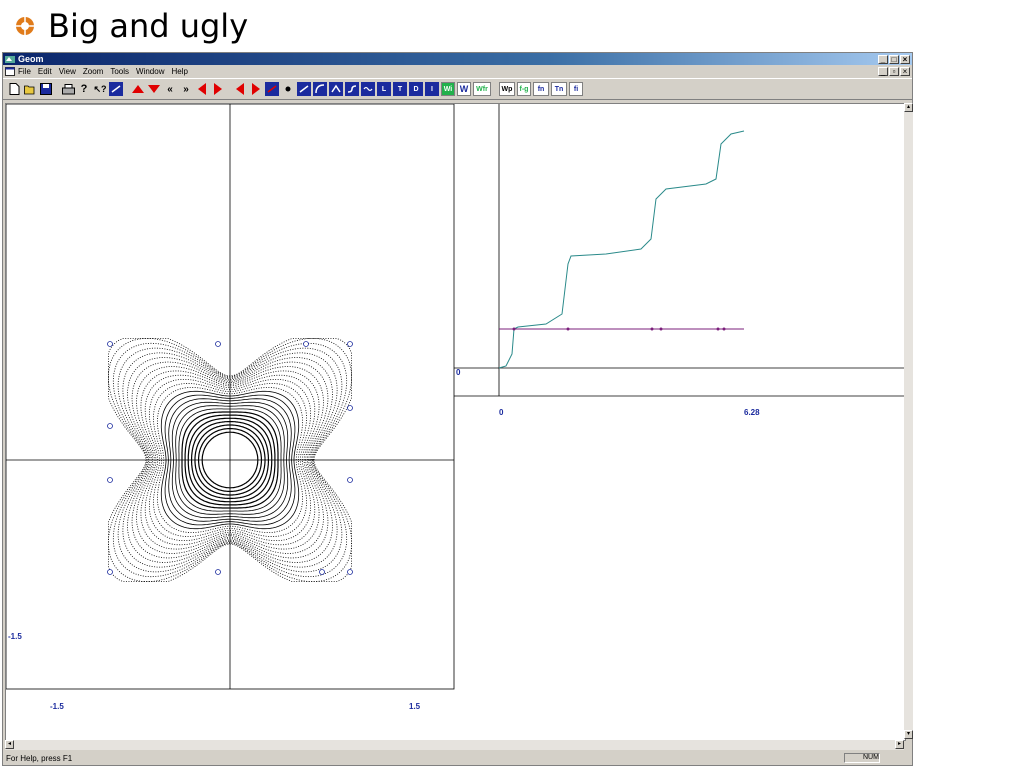 The image size is (1024, 768). I want to click on document-controls: _ ▫ ×, so click(894, 71).